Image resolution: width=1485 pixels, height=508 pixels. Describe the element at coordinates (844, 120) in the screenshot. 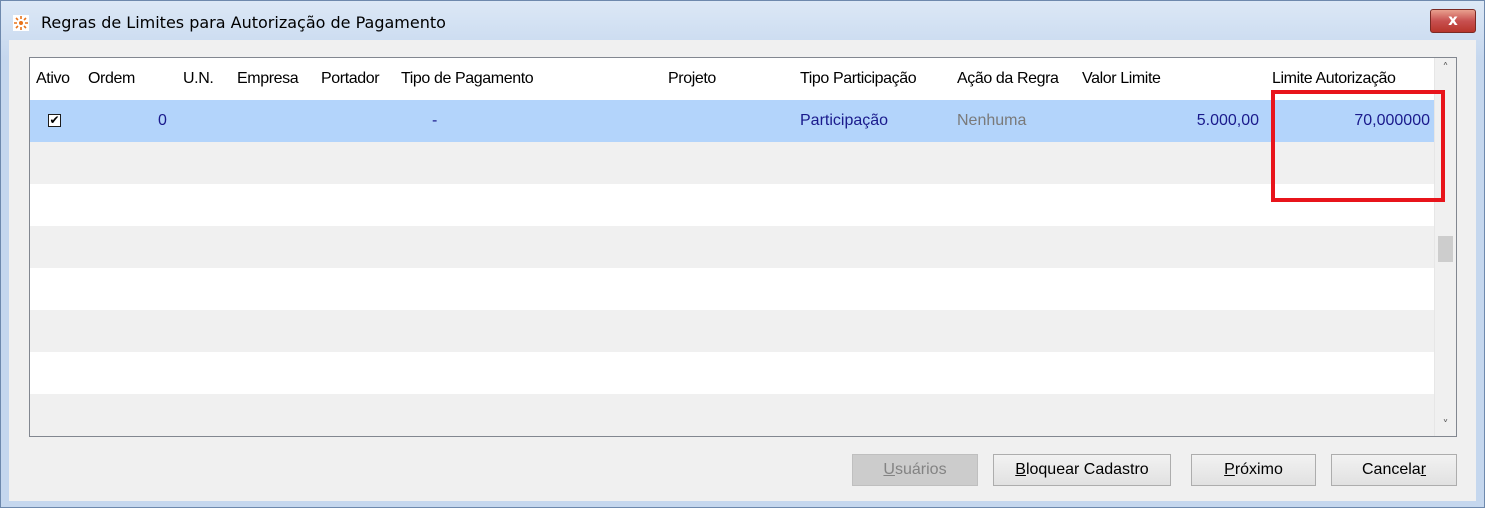

I see `cell-tipo-participacao: Participação` at that location.